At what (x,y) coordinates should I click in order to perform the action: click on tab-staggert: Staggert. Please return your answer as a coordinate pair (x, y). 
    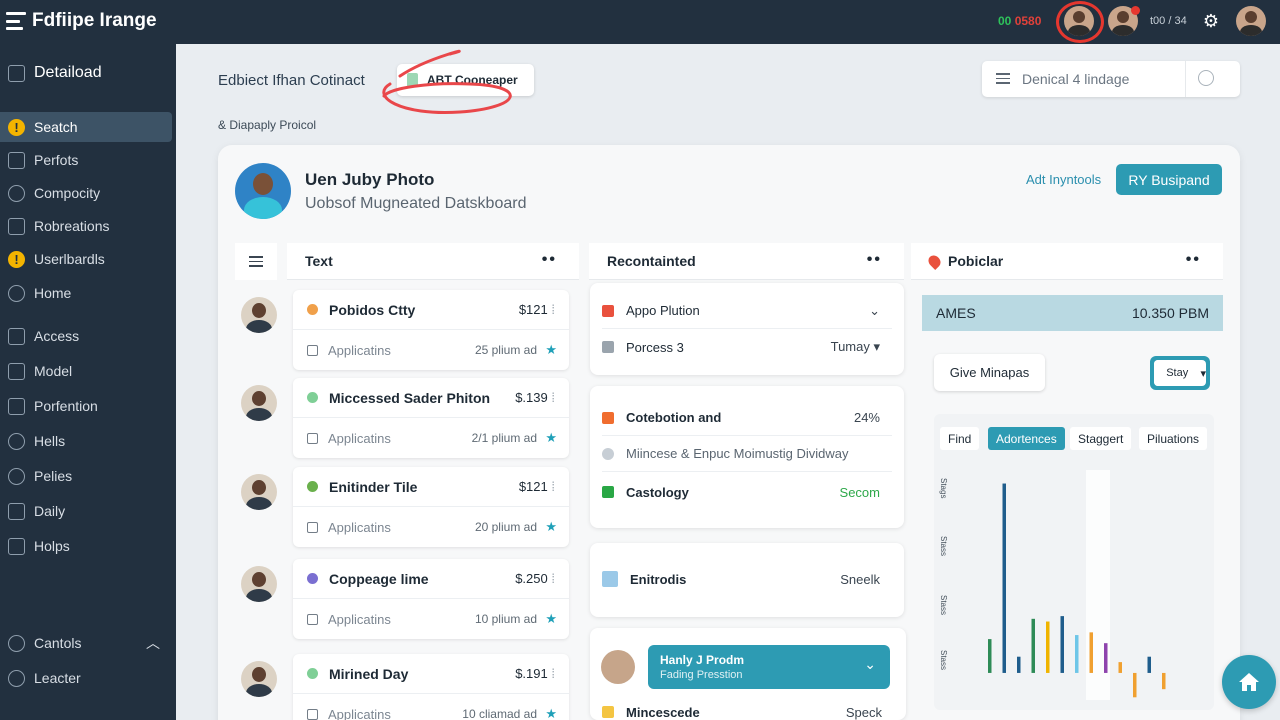
    Looking at the image, I should click on (1101, 438).